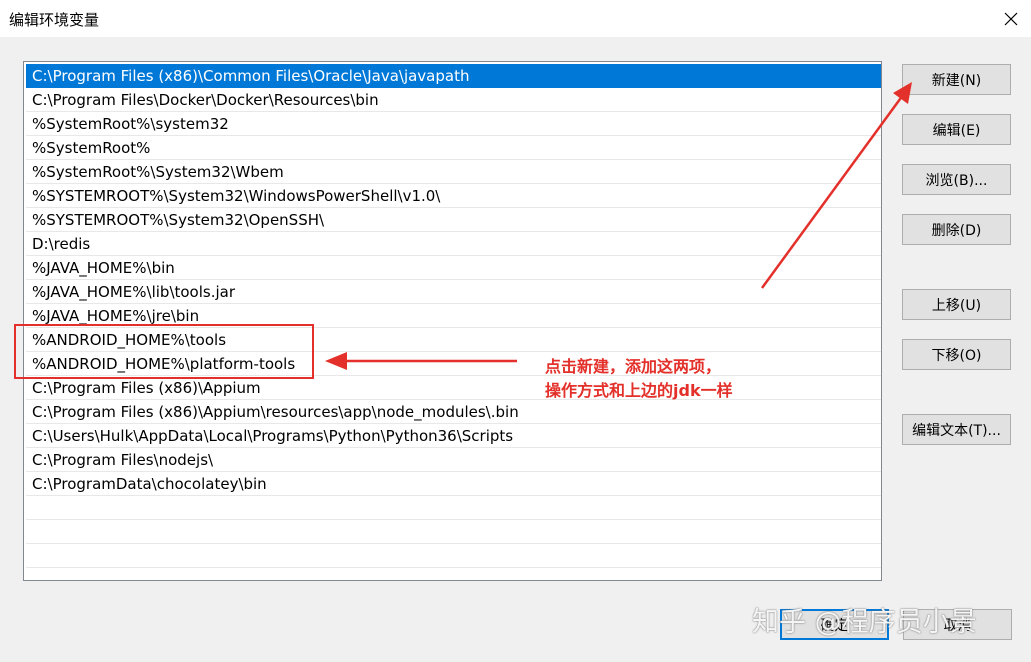 The image size is (1031, 662). I want to click on annotation-text: 点击新建，添加这两项， 操作方式和上边的jdk一样, so click(665, 379).